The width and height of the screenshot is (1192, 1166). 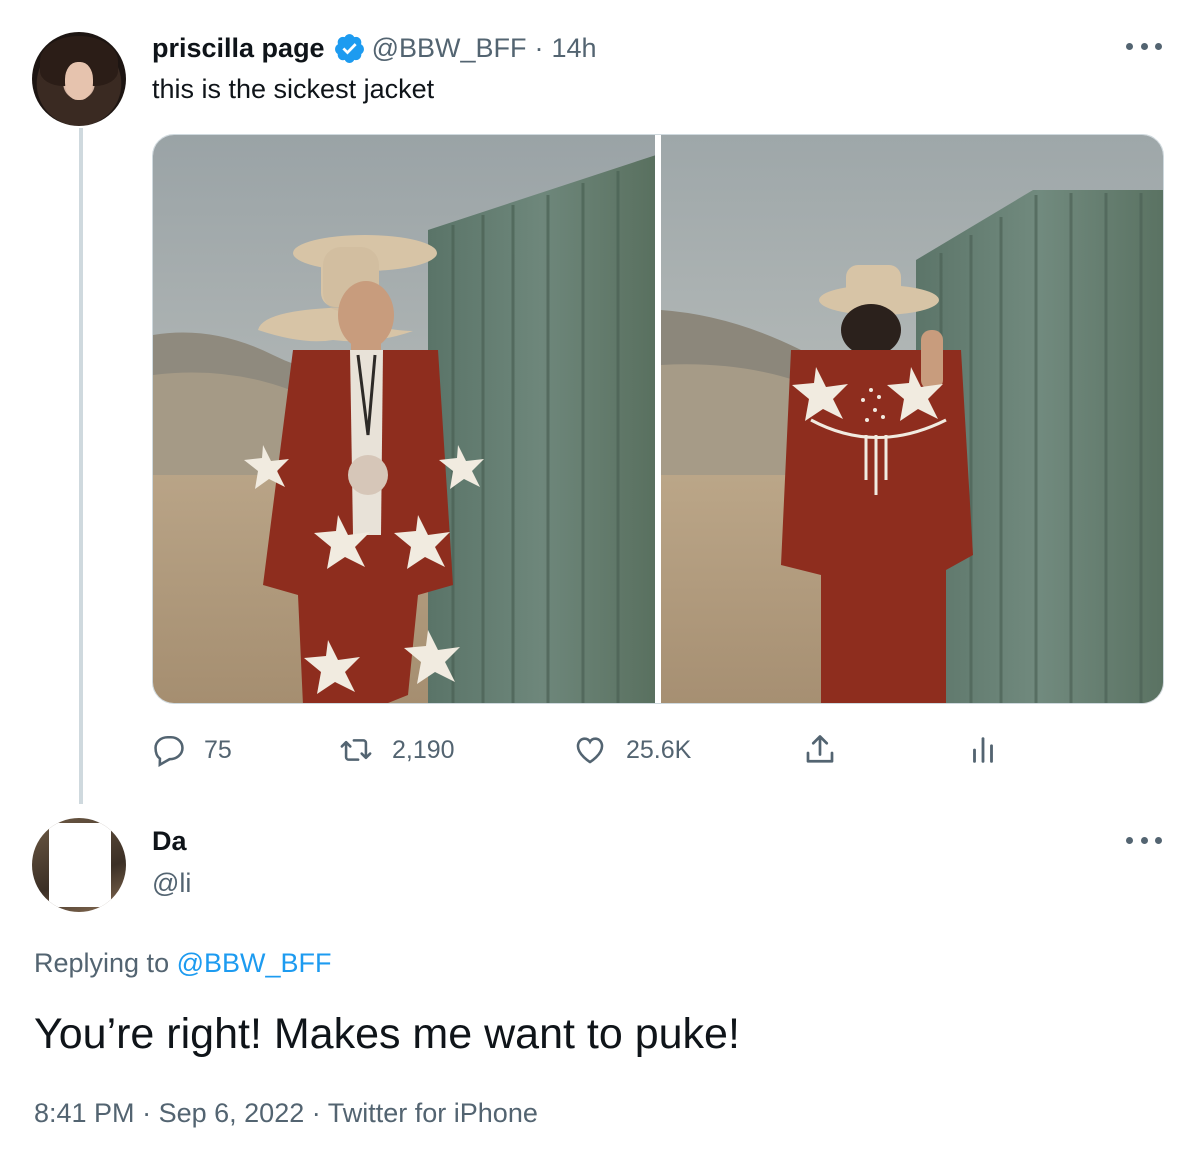 What do you see at coordinates (449, 48) in the screenshot?
I see `author-handle: @BBW_BFF` at bounding box center [449, 48].